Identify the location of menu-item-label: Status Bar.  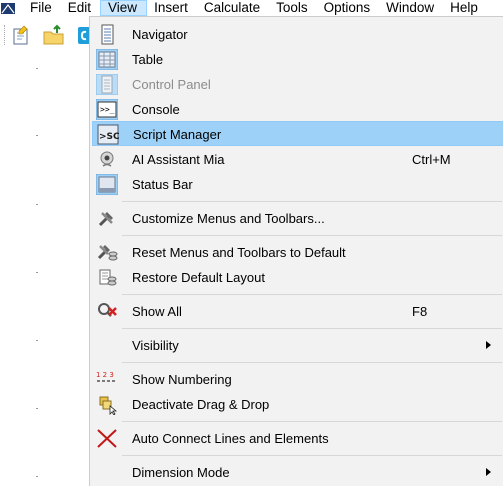
(162, 184).